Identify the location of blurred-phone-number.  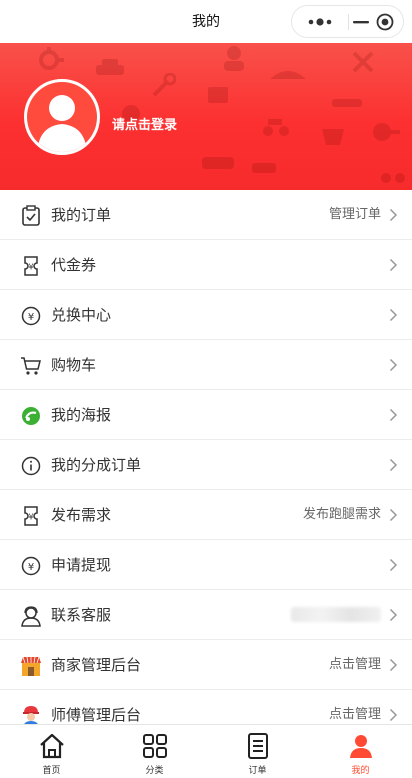
(336, 614).